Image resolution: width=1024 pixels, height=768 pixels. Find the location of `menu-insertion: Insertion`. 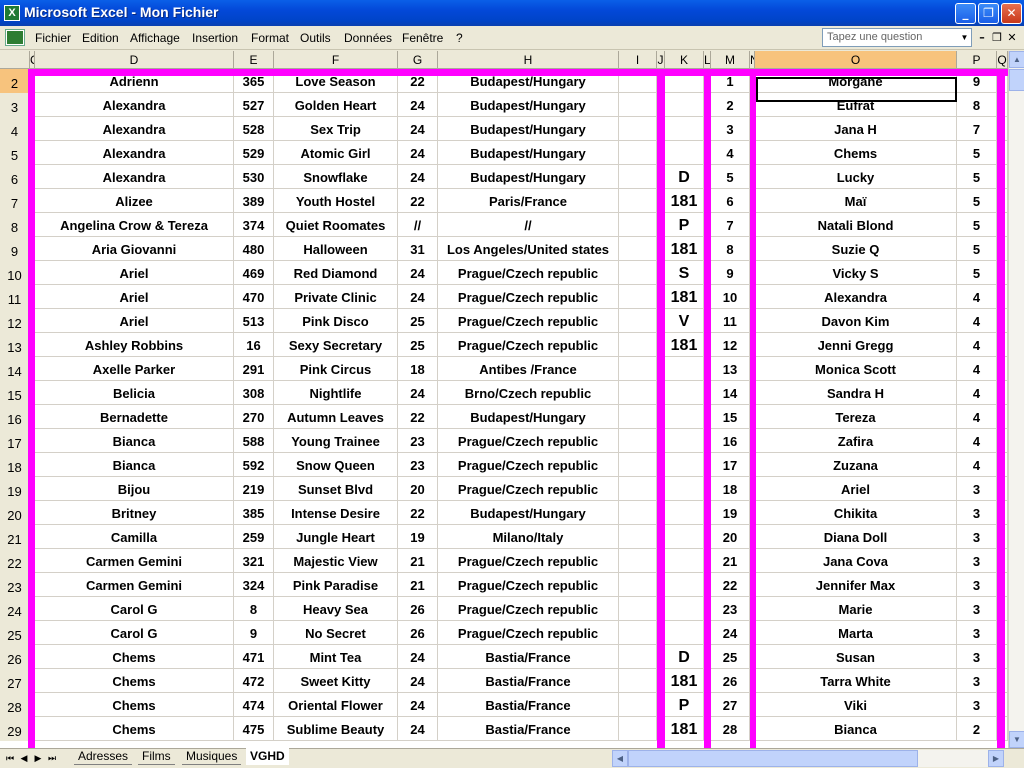

menu-insertion: Insertion is located at coordinates (215, 38).